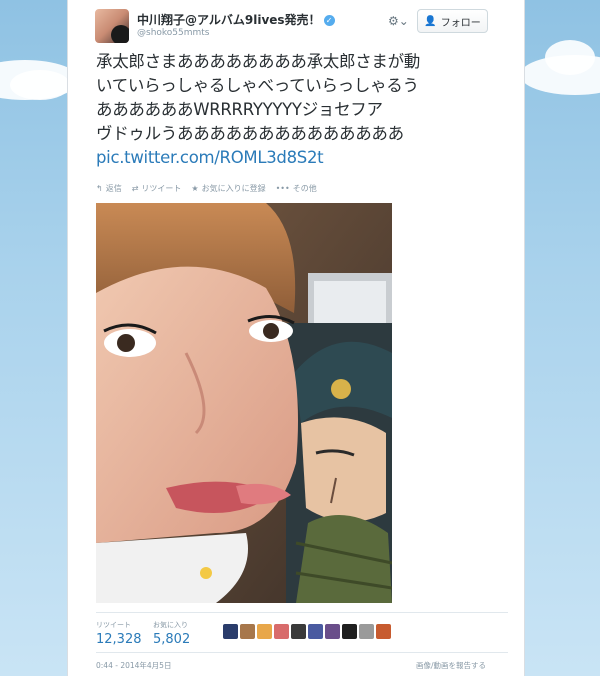 This screenshot has height=676, width=600. Describe the element at coordinates (135, 188) in the screenshot. I see `retweet-icon: ⇄` at that location.